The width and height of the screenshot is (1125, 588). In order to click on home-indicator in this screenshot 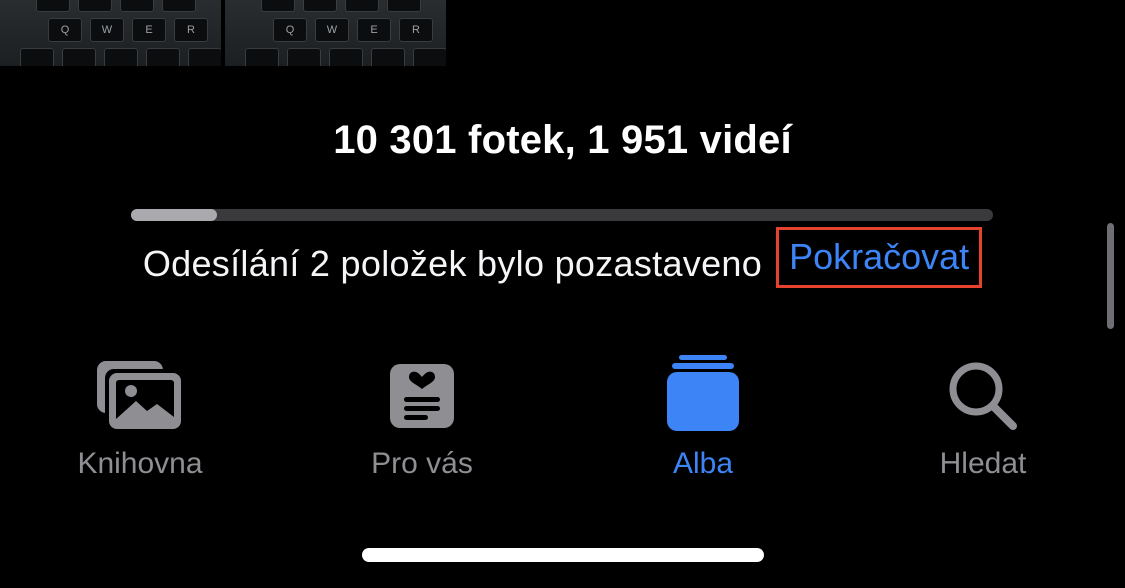, I will do `click(563, 555)`.